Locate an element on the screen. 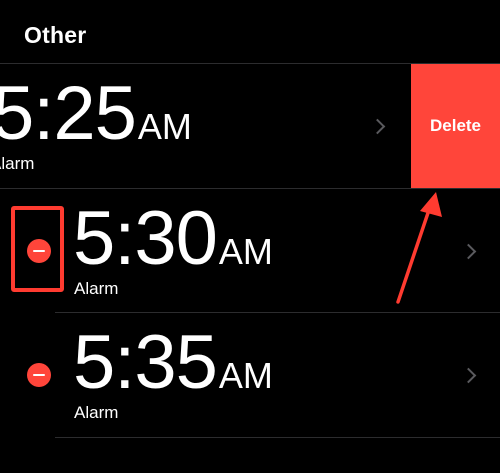 Image resolution: width=500 pixels, height=473 pixels. section-header: Other is located at coordinates (55, 35).